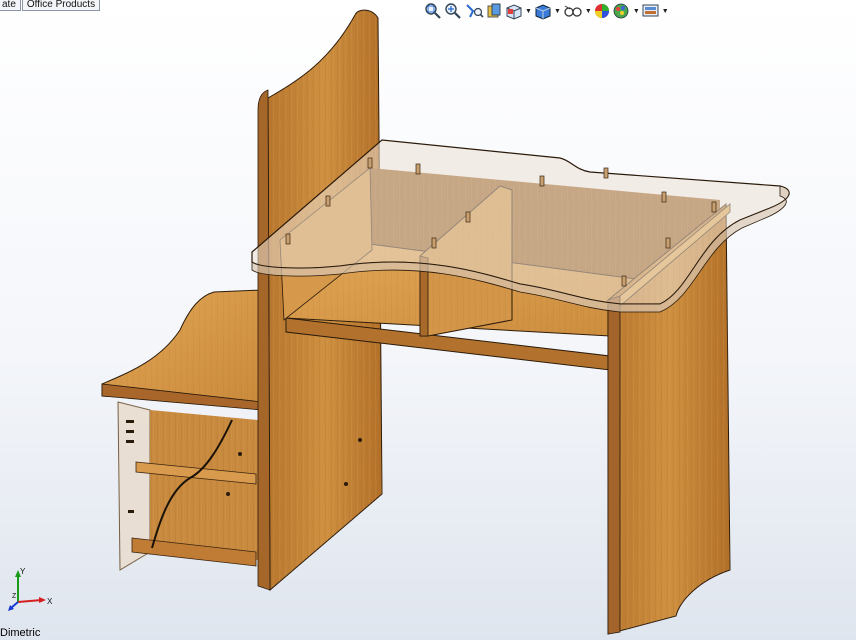 The width and height of the screenshot is (856, 640). Describe the element at coordinates (543, 12) in the screenshot. I see `display-style-icon` at that location.